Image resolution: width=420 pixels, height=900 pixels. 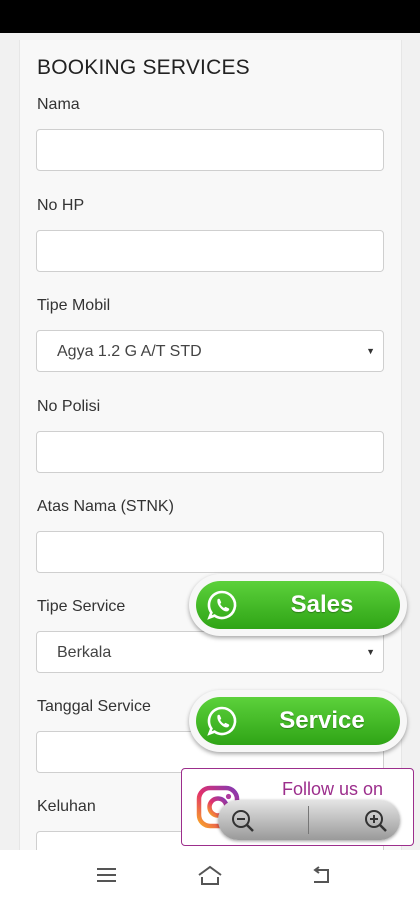 I want to click on zoom-control, so click(x=309, y=820).